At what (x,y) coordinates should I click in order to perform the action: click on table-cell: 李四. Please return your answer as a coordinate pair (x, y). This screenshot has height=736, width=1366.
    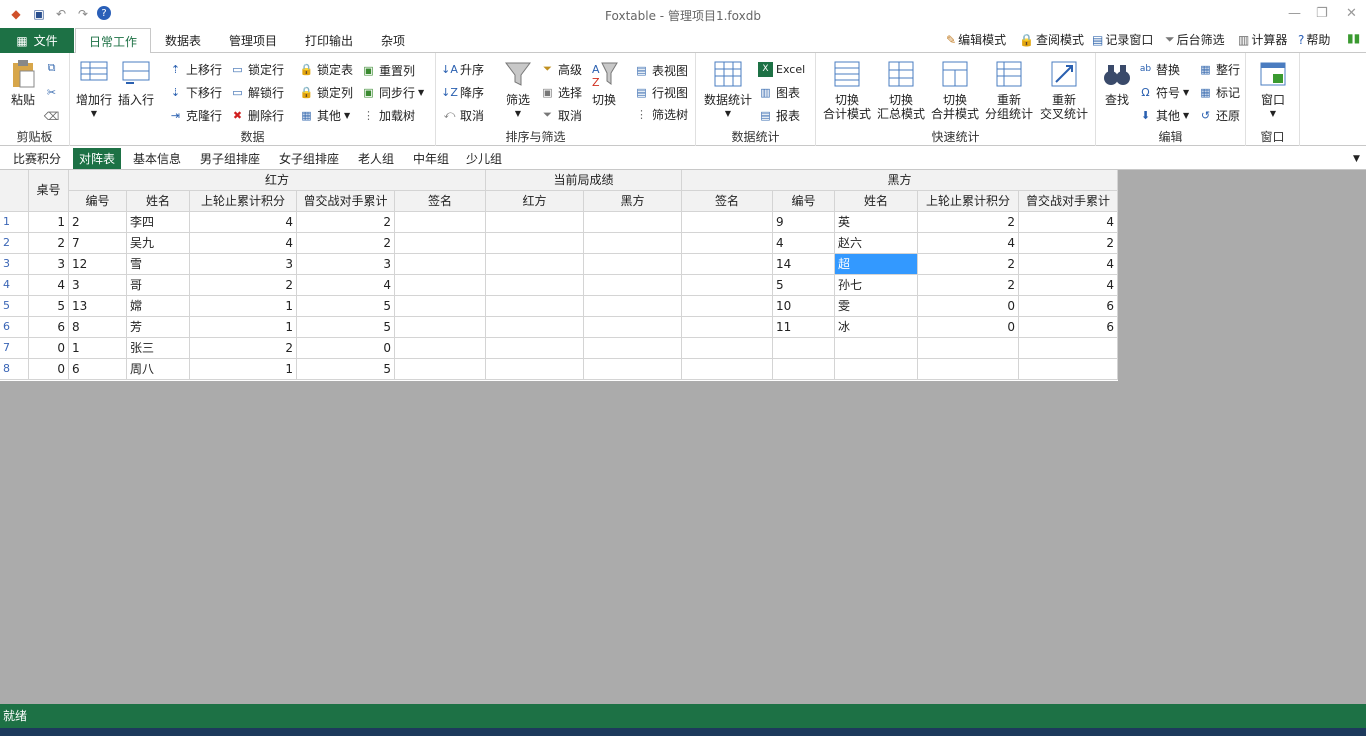
    Looking at the image, I should click on (158, 222).